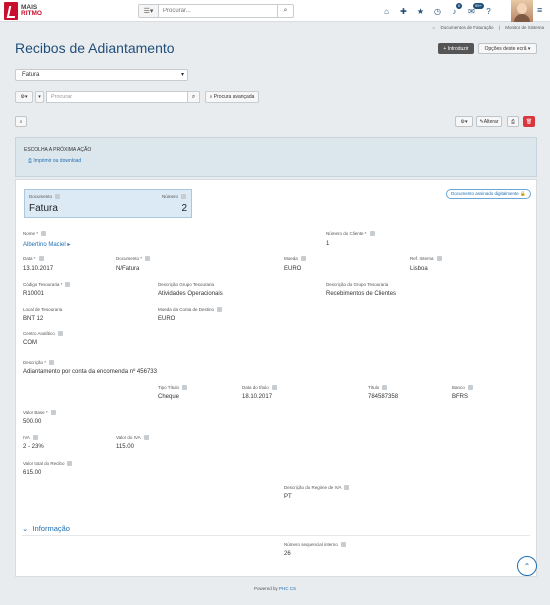  What do you see at coordinates (30, 343) in the screenshot?
I see `analytic-center-value: COM` at bounding box center [30, 343].